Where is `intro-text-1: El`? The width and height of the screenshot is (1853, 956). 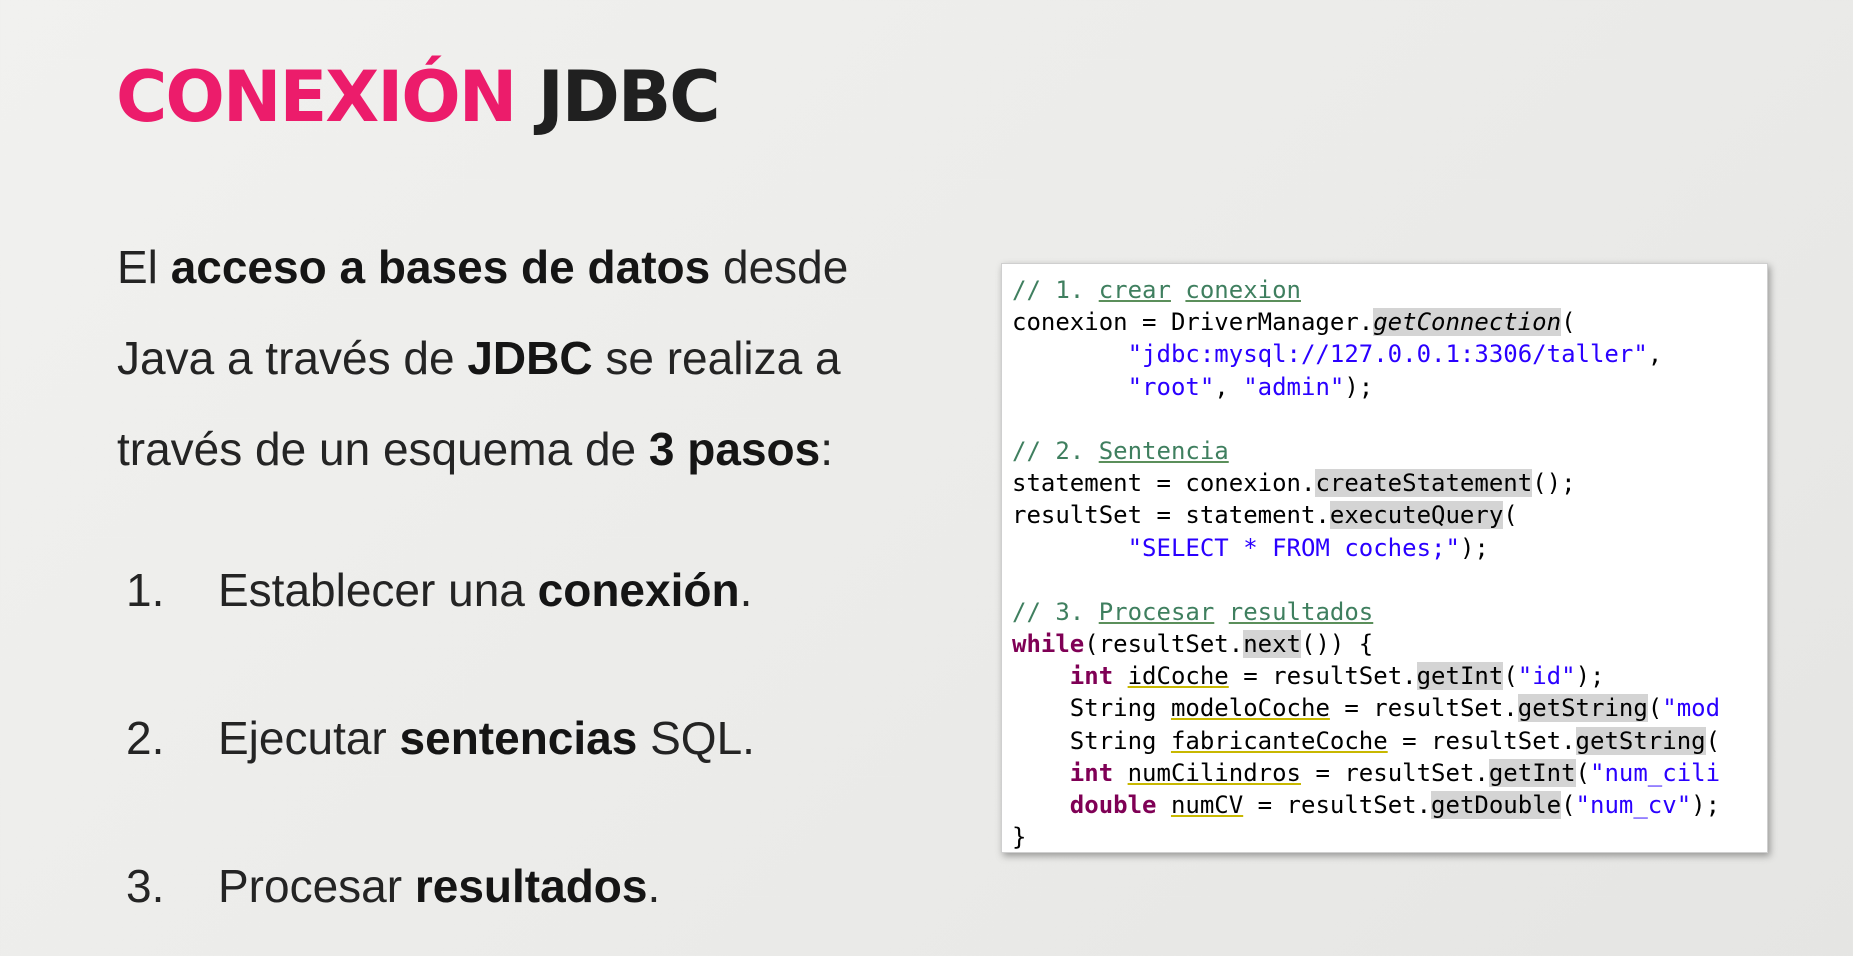
intro-text-1: El is located at coordinates (144, 267).